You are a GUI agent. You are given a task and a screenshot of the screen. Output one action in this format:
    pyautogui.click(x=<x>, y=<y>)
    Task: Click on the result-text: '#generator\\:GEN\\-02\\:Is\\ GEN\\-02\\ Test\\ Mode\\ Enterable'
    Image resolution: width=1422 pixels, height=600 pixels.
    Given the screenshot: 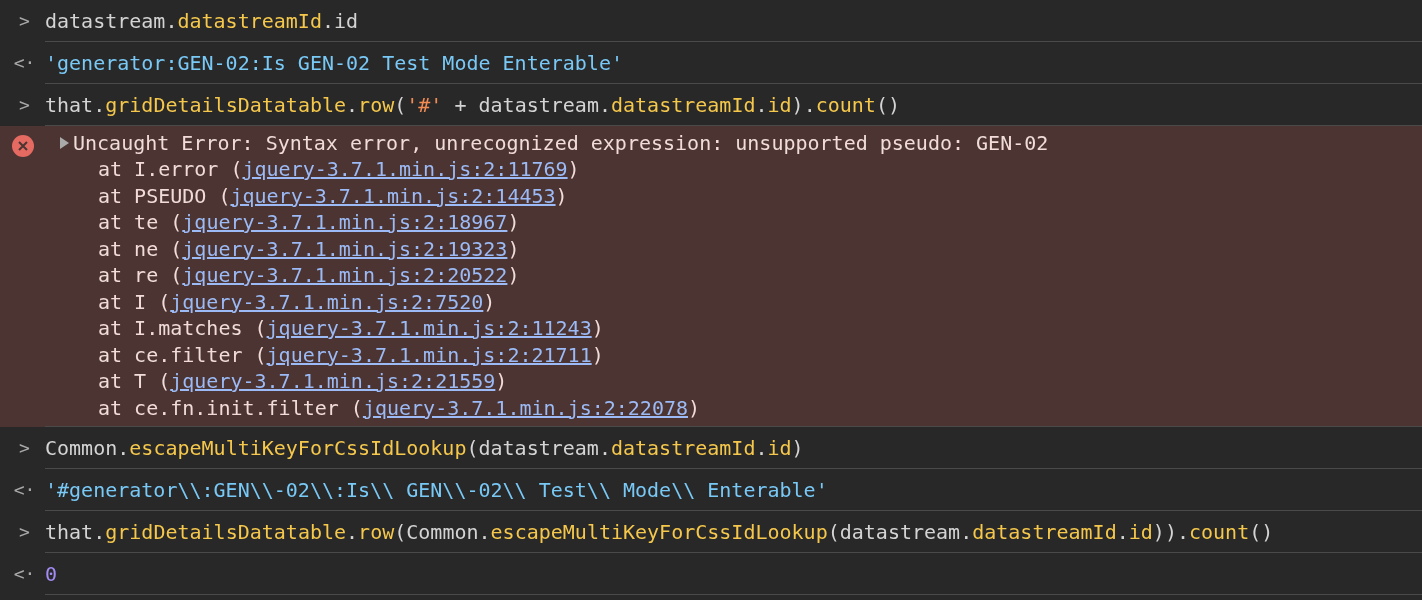 What is the action you would take?
    pyautogui.click(x=436, y=490)
    